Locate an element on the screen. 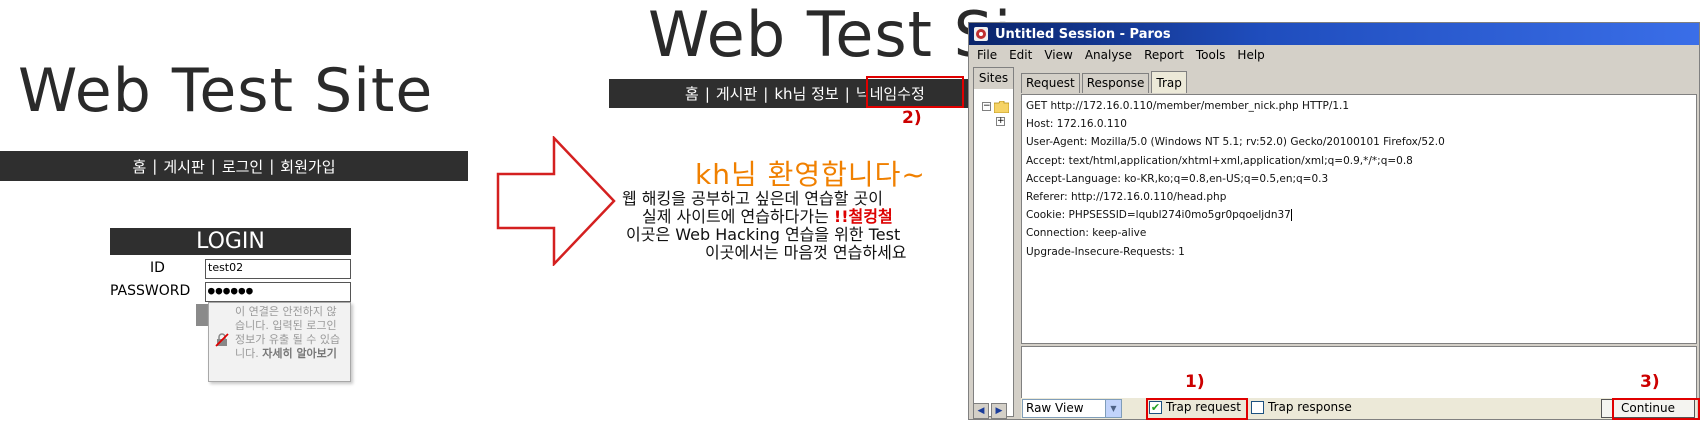  tooltip-learn-more-link: 자세히 알아보기 is located at coordinates (299, 353).